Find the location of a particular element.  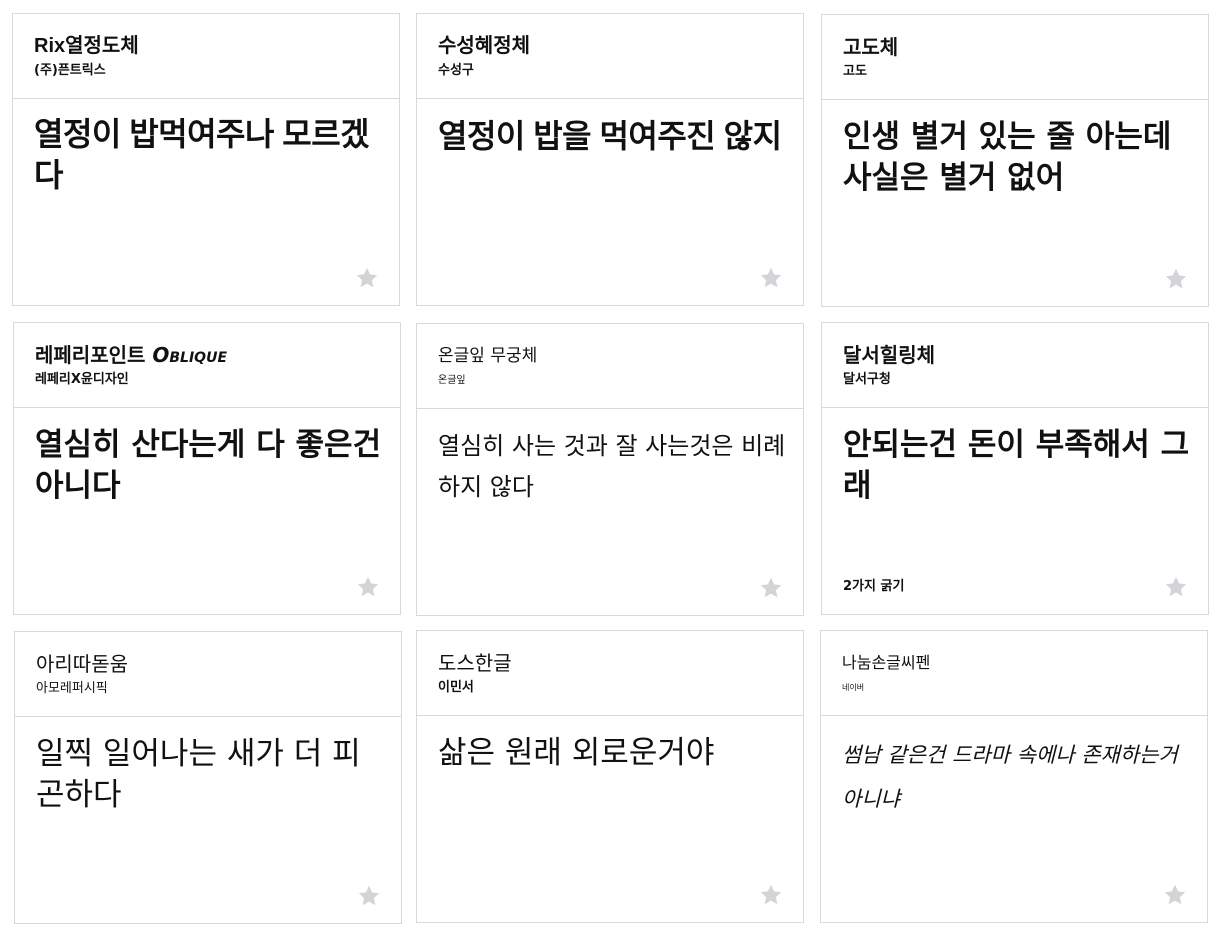

font-foundry: 이민서 is located at coordinates (456, 687).